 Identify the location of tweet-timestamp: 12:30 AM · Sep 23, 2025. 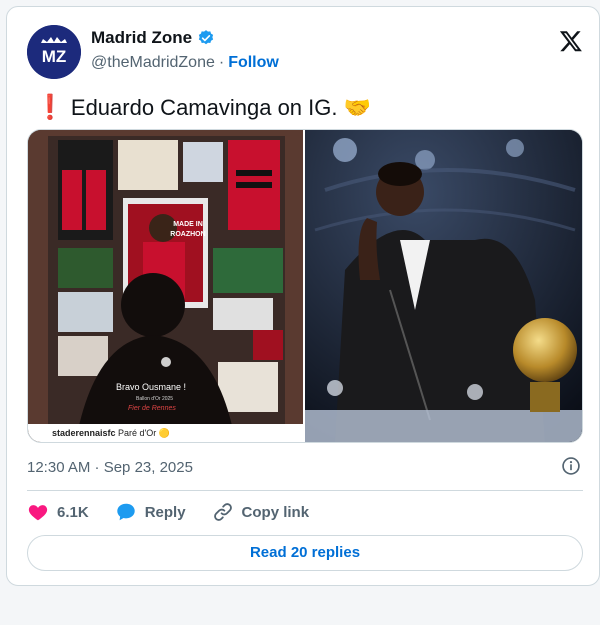
(110, 467).